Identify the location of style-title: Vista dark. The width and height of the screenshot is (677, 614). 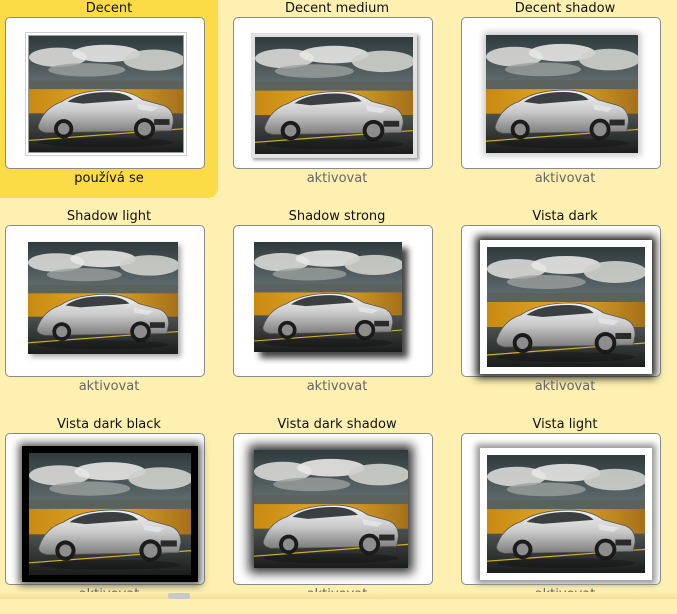
(565, 216).